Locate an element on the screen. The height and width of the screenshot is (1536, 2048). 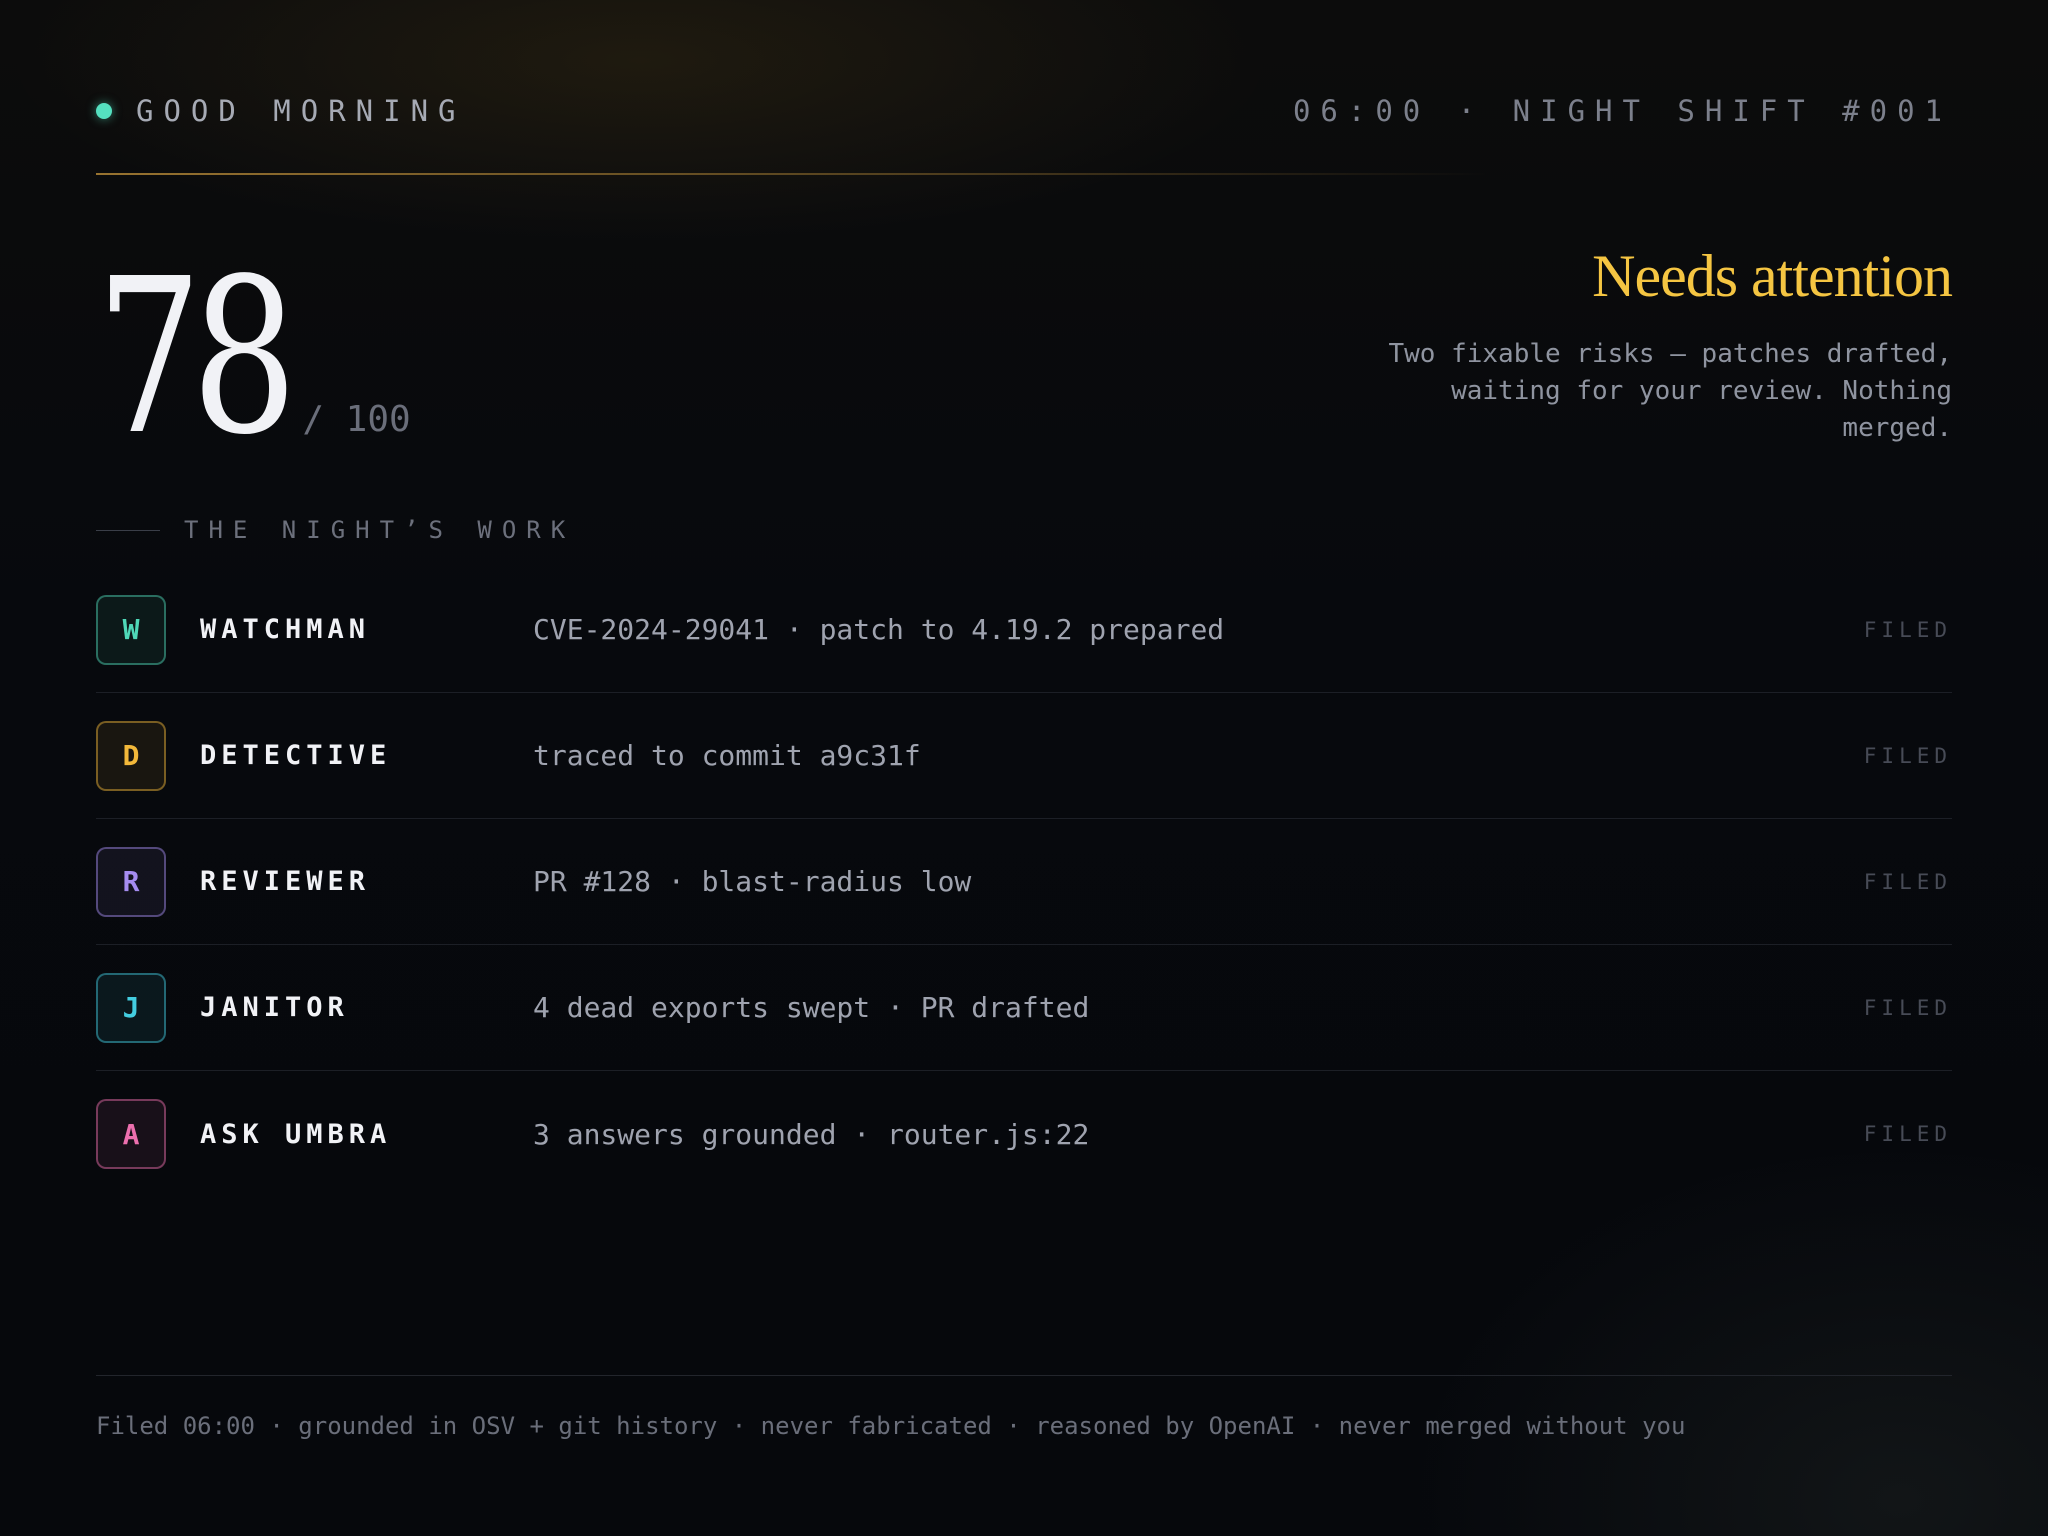
section-divider is located at coordinates (128, 530).